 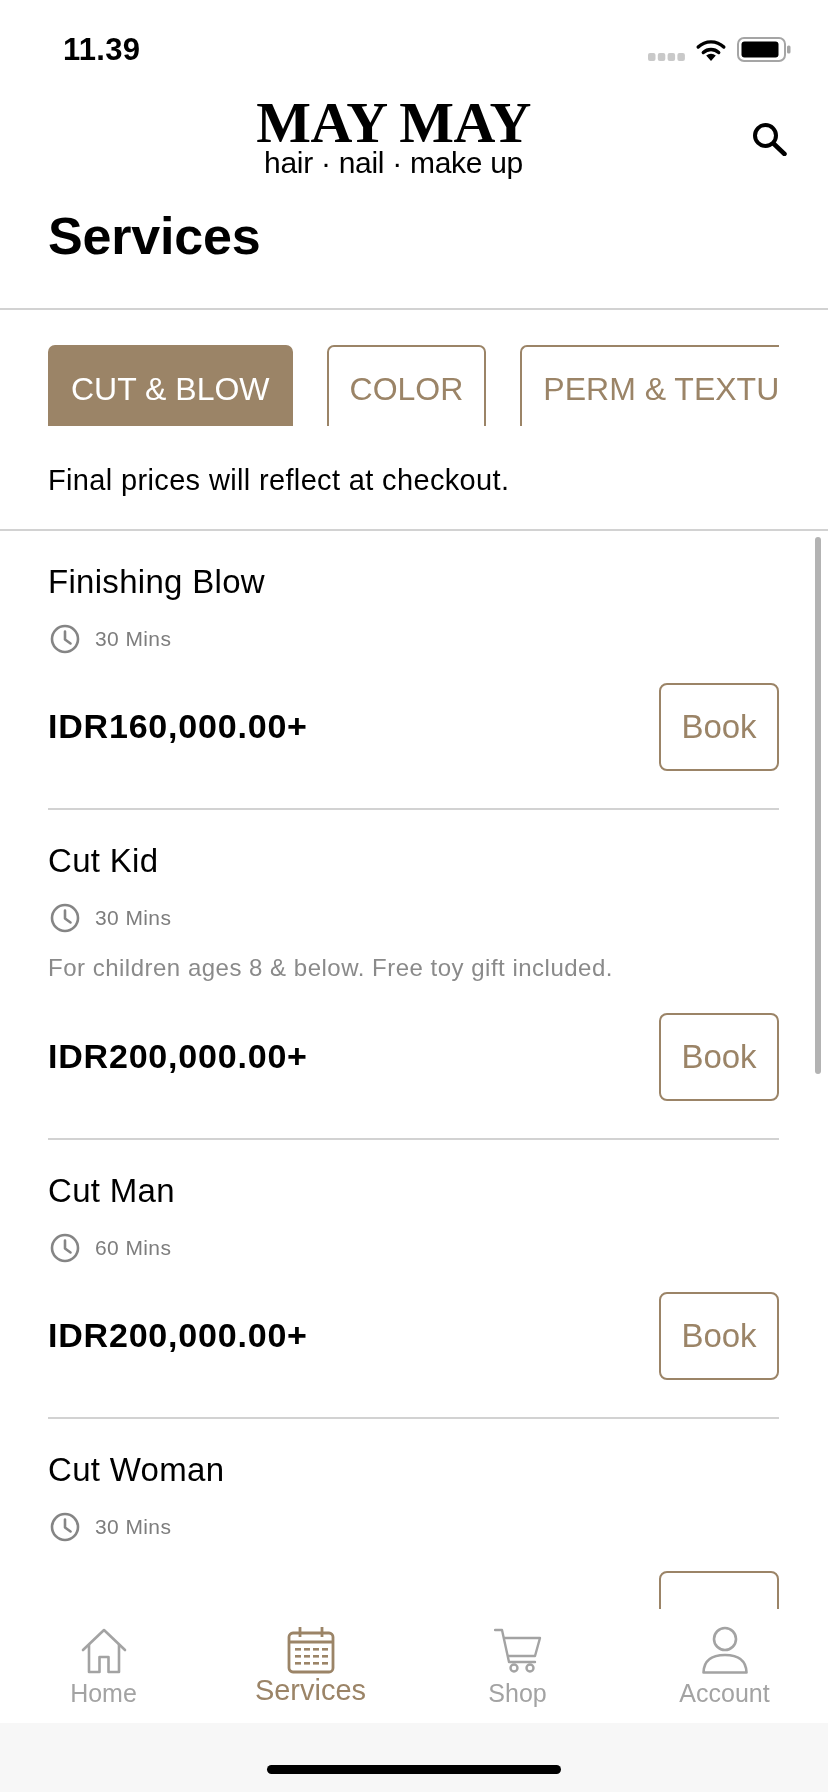 I want to click on wifi-icon, so click(x=711, y=49).